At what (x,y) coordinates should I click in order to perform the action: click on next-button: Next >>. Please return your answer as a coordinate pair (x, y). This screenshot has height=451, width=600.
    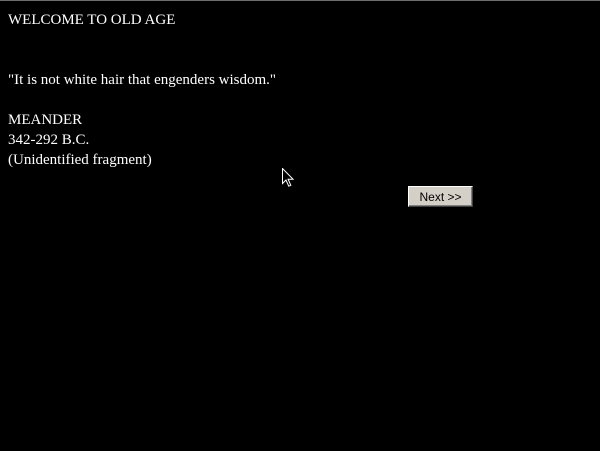
    Looking at the image, I should click on (440, 196).